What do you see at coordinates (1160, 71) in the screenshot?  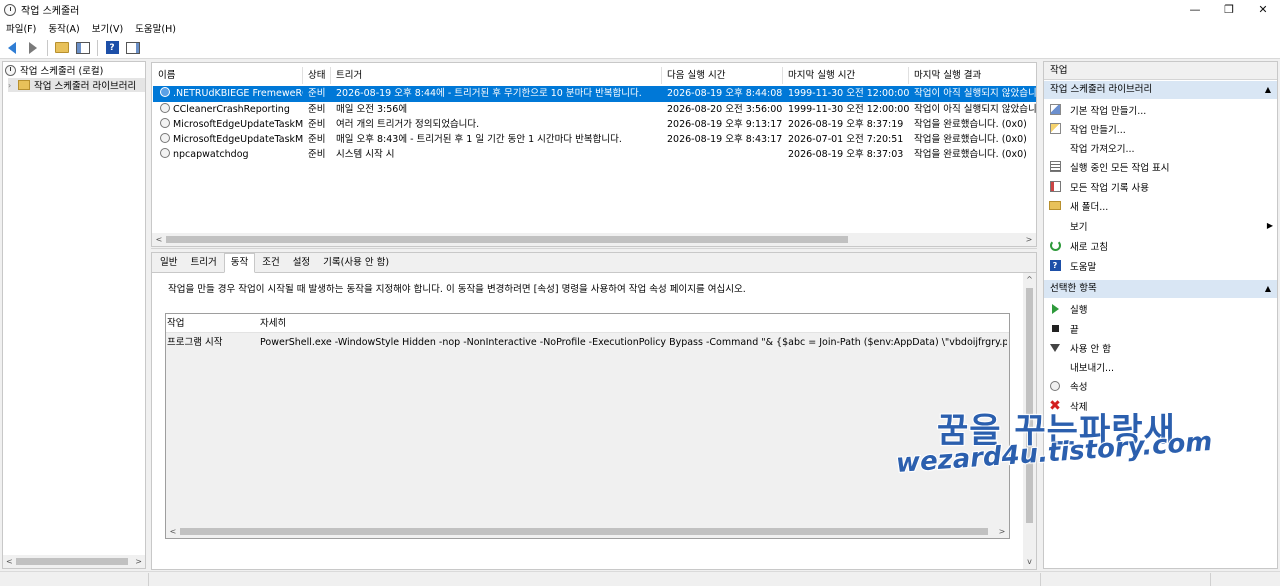 I see `actions-pane-title: 작업` at bounding box center [1160, 71].